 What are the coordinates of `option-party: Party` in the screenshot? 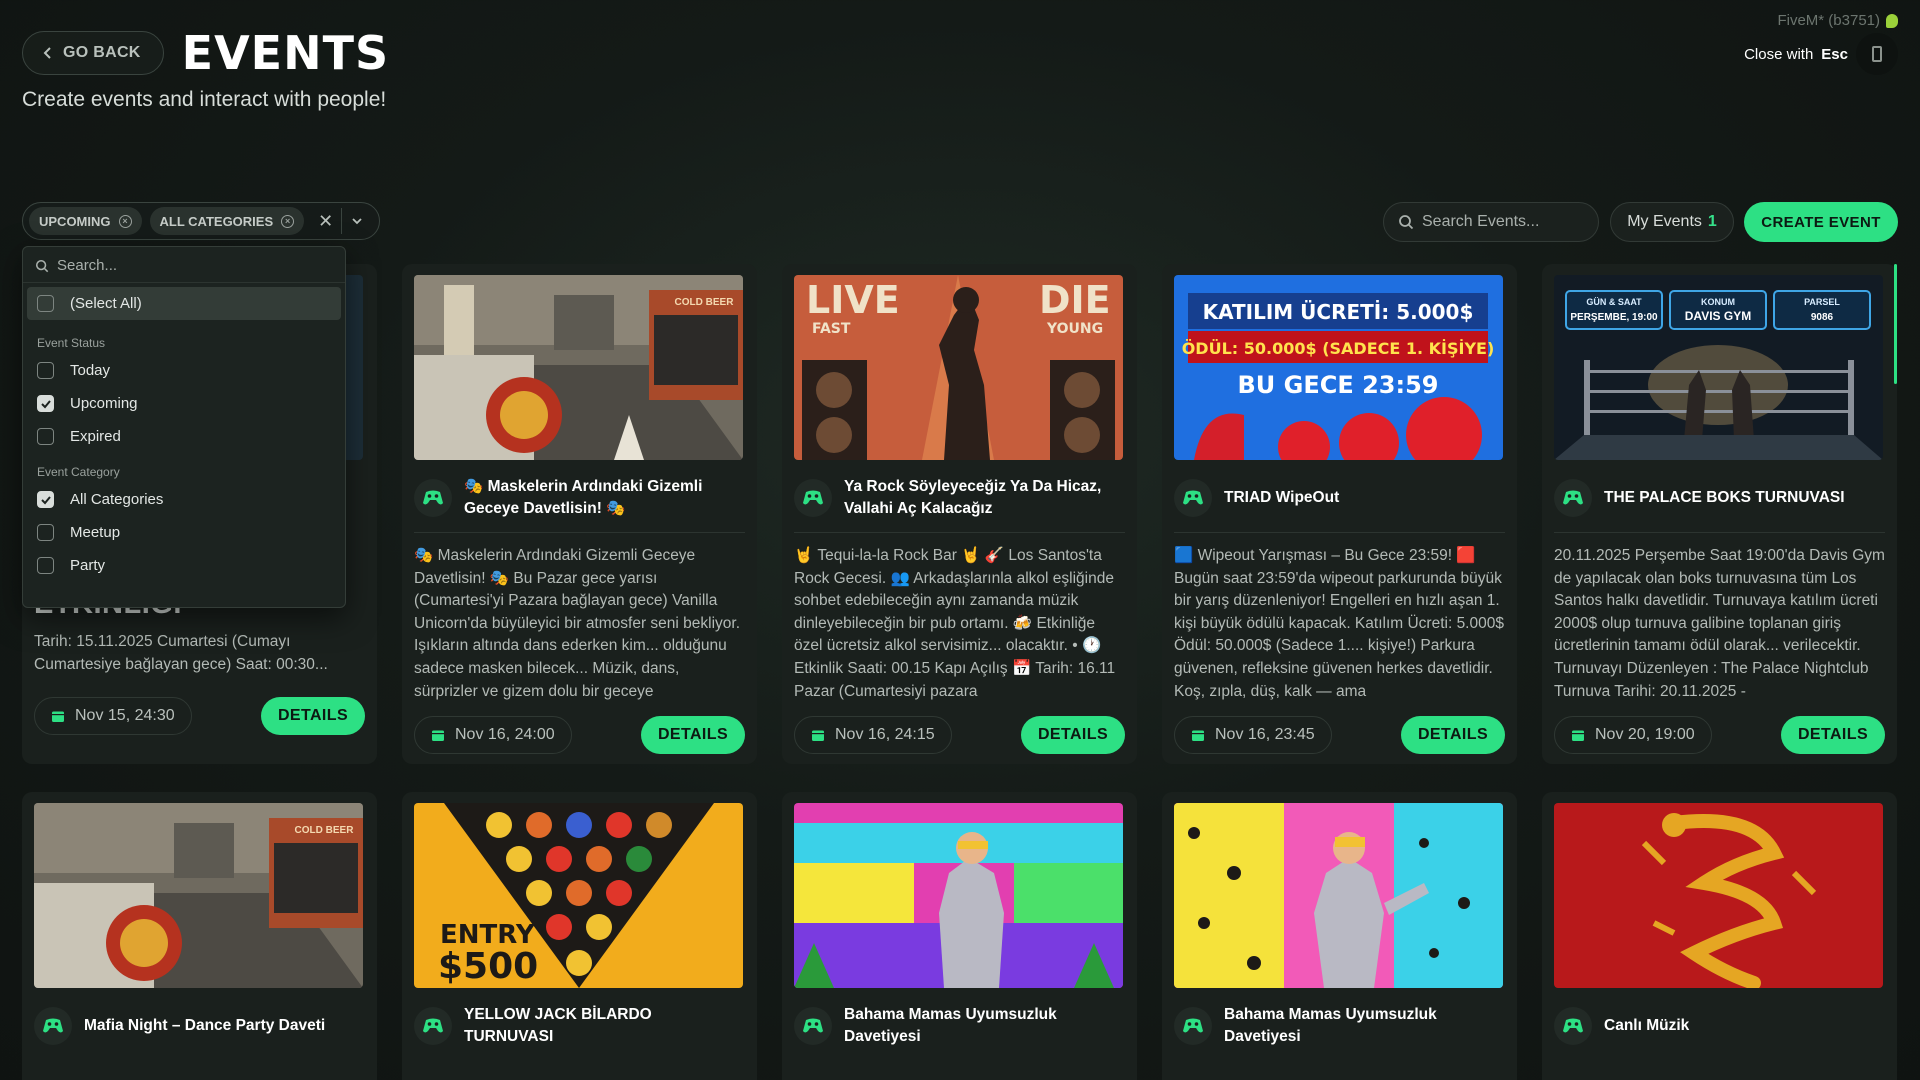 It's located at (184, 565).